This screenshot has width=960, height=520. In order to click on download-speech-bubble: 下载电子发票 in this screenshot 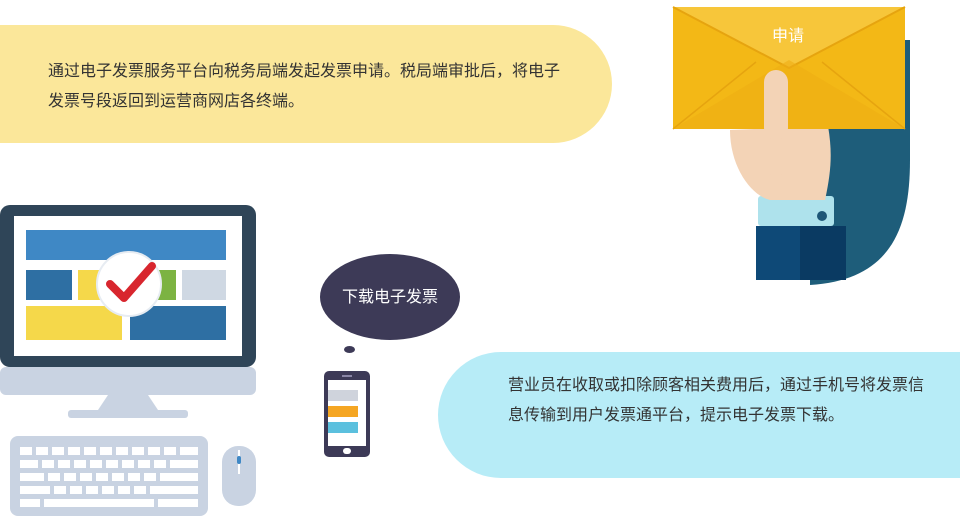, I will do `click(390, 297)`.